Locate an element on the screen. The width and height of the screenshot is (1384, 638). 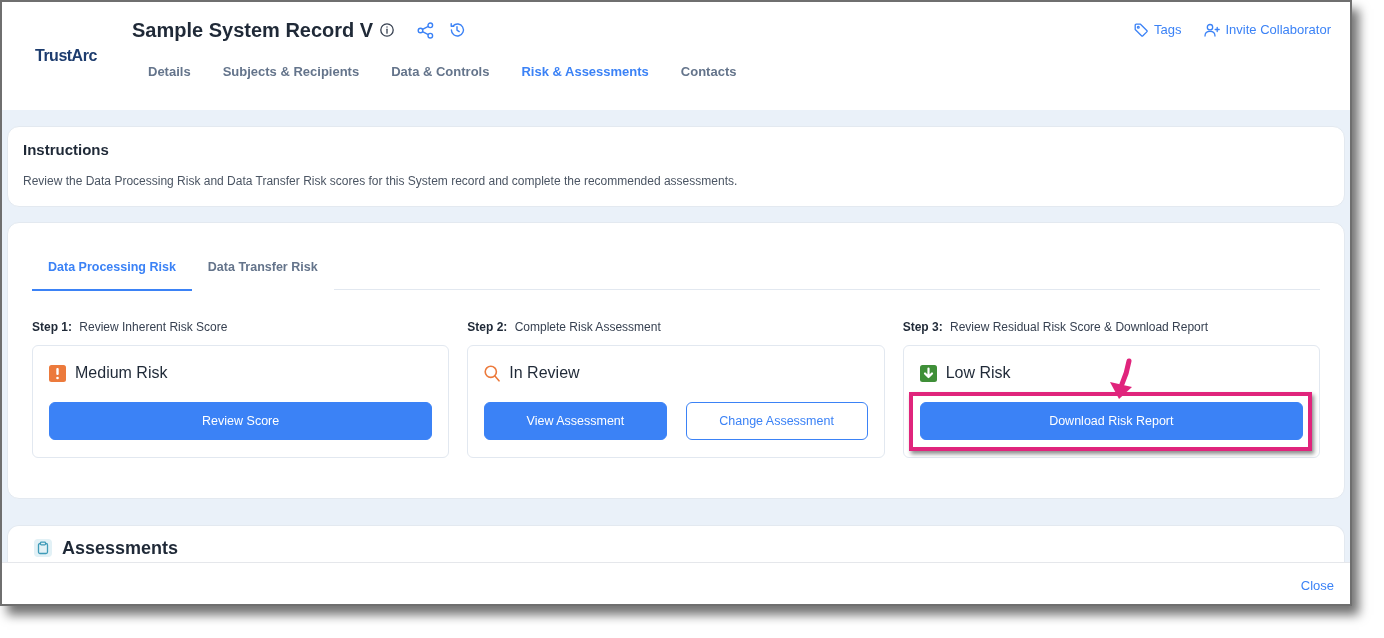
status-label: In Review is located at coordinates (544, 373).